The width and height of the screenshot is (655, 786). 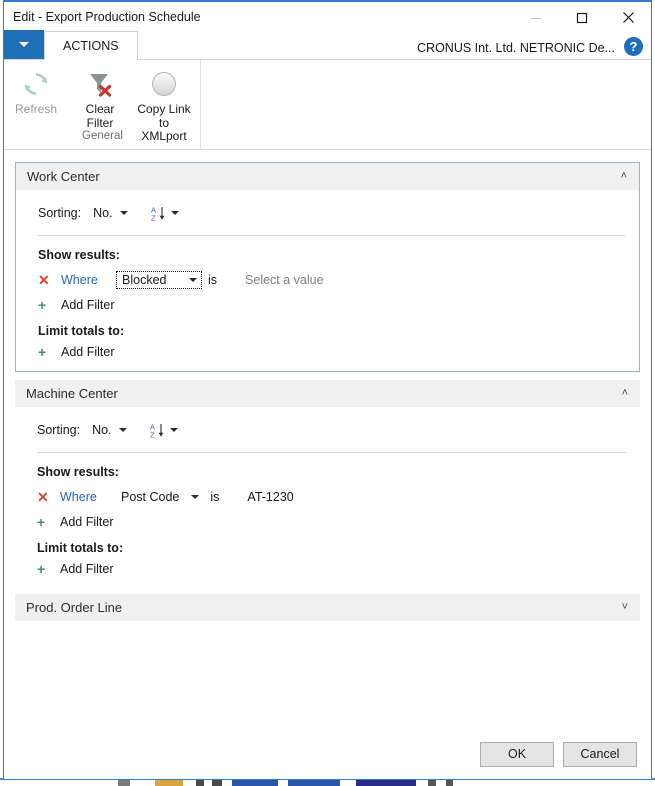 What do you see at coordinates (600, 754) in the screenshot?
I see `cancel-button: Cancel` at bounding box center [600, 754].